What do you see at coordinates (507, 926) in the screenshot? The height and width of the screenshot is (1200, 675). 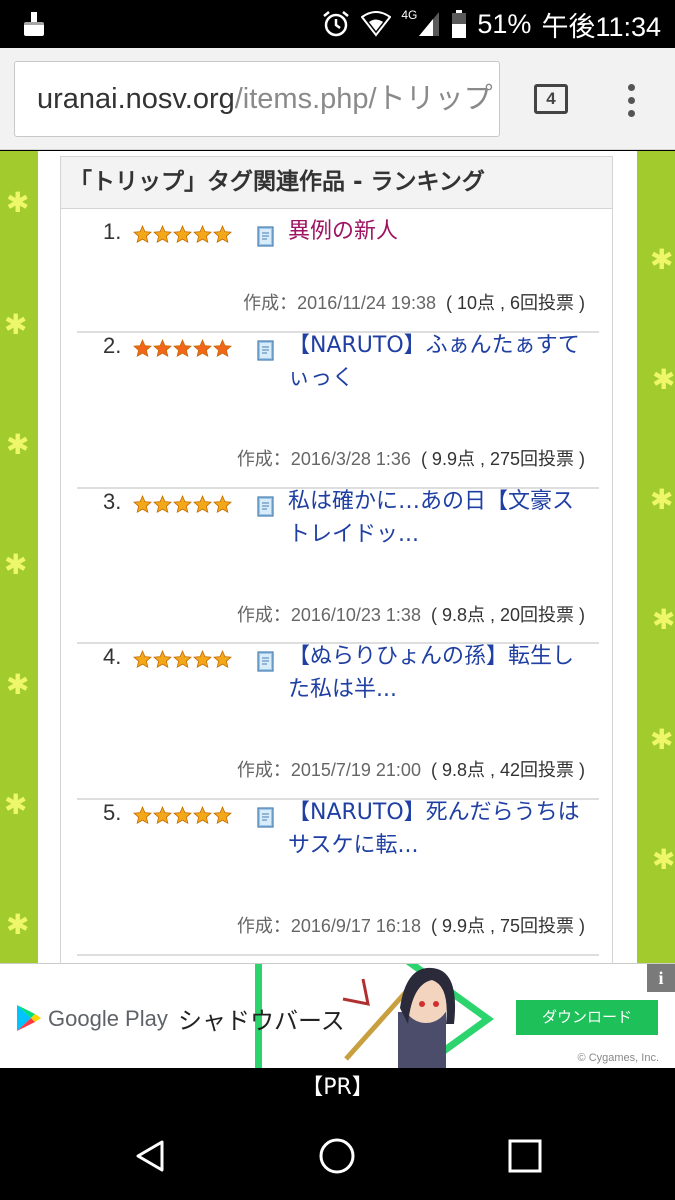 I see `item-score: ( 9.9点 , 75回投票 )` at bounding box center [507, 926].